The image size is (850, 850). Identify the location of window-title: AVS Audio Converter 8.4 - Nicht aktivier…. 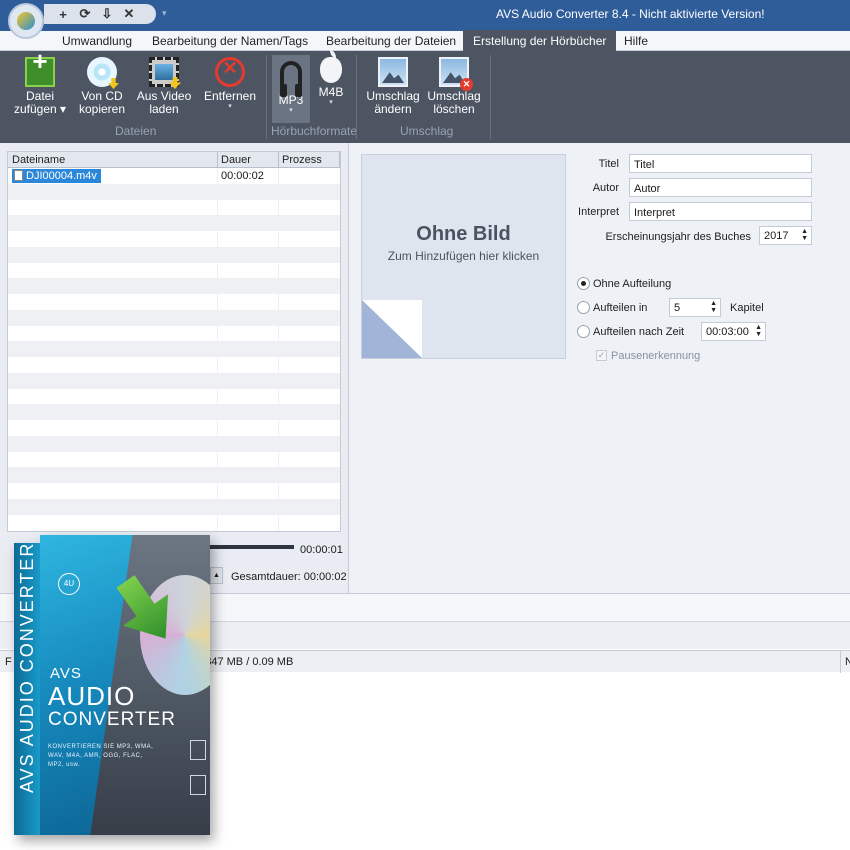
(630, 14).